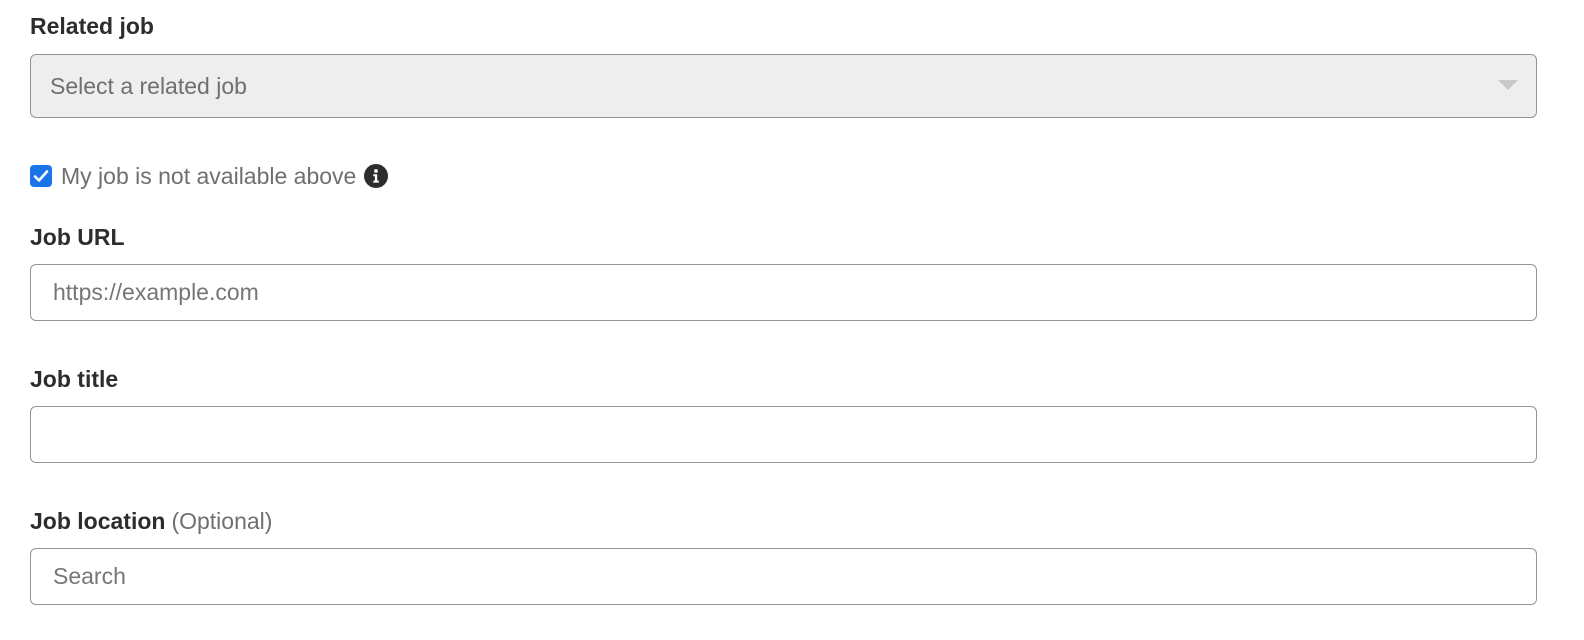  What do you see at coordinates (222, 521) in the screenshot?
I see `optional-label: (Optional)` at bounding box center [222, 521].